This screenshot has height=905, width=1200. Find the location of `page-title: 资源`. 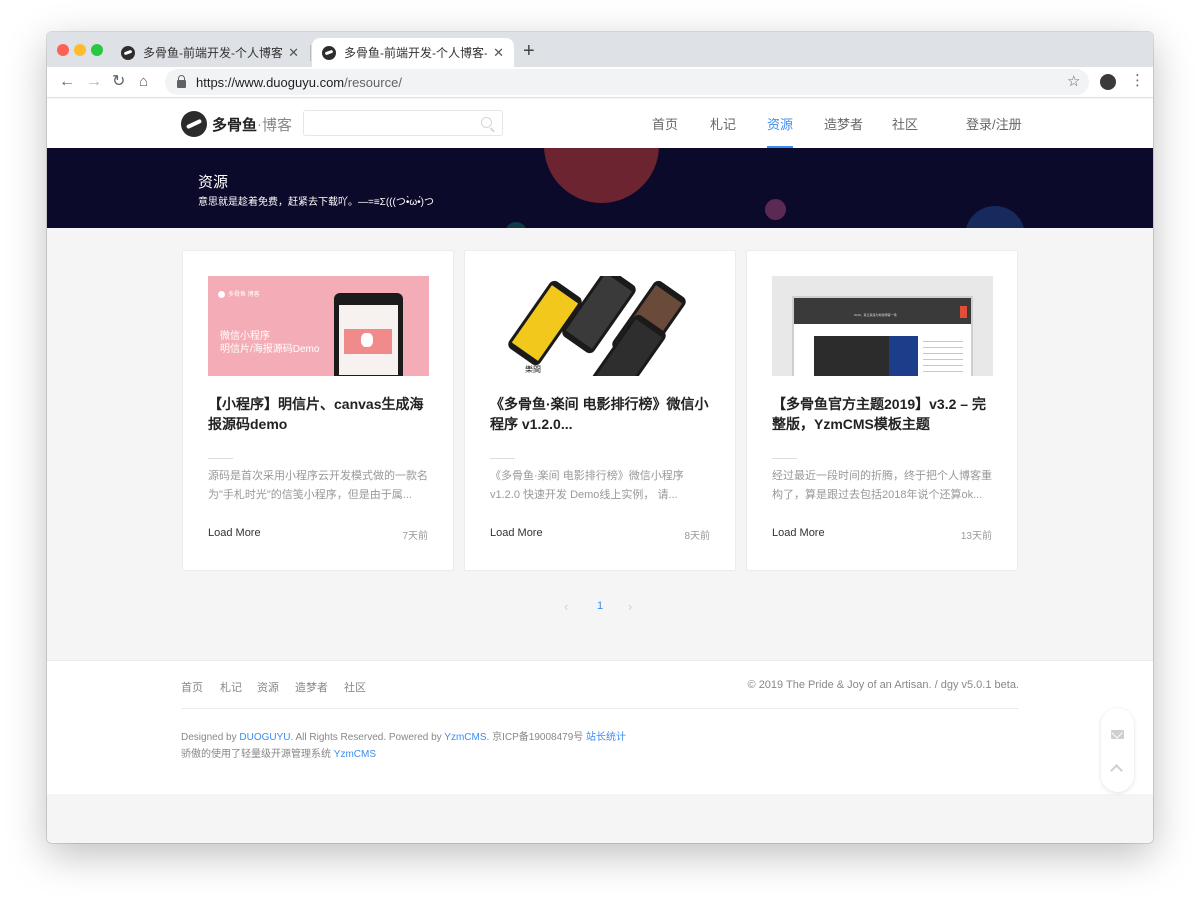

page-title: 资源 is located at coordinates (213, 182).